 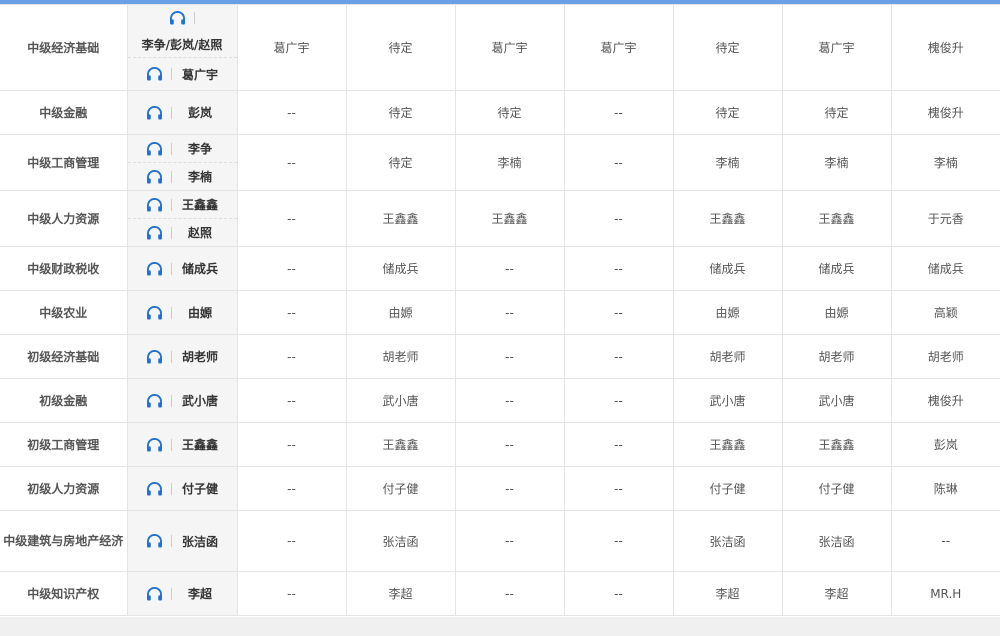 I want to click on teacher-name: 由嫄, so click(x=199, y=313).